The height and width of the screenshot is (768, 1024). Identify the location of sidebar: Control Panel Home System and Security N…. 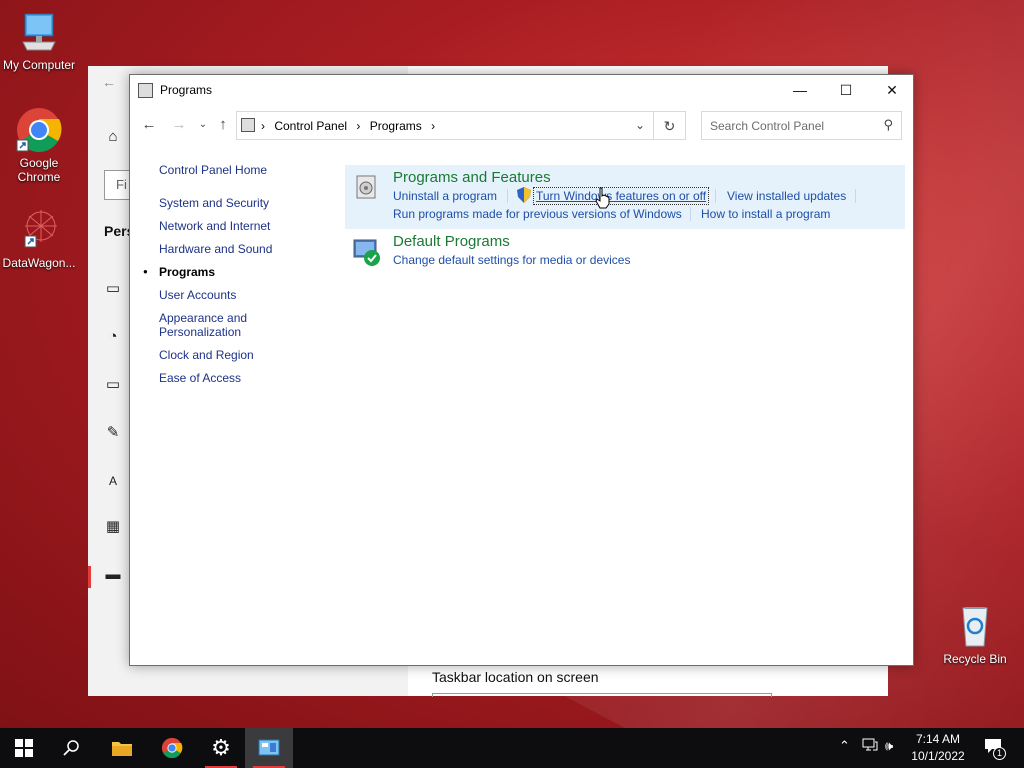
(241, 278).